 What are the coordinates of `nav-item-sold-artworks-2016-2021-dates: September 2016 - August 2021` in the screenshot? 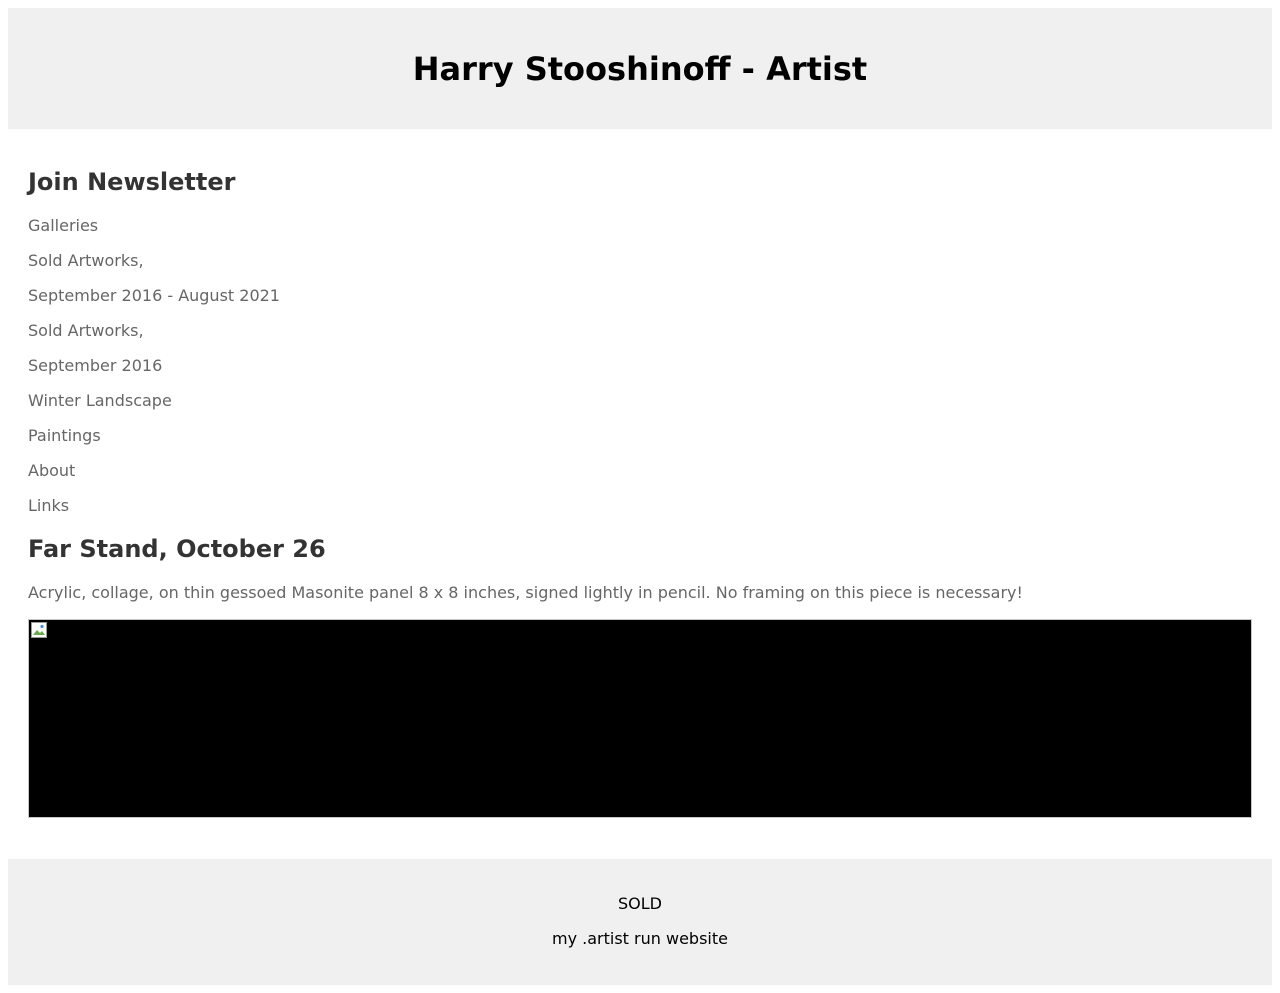 It's located at (154, 301).